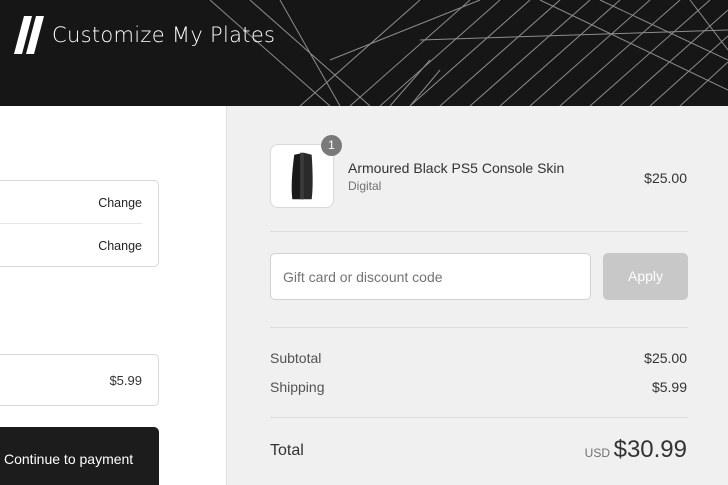  I want to click on brand-logo: Customize My Plates, so click(144, 35).